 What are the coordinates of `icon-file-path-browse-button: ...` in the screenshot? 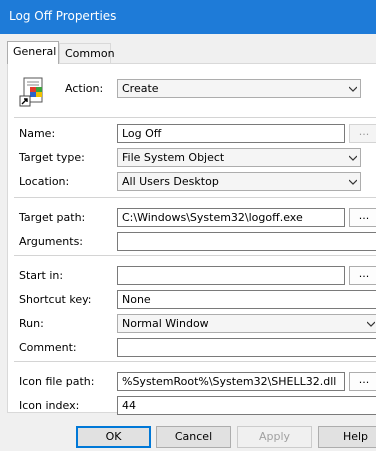 It's located at (362, 381).